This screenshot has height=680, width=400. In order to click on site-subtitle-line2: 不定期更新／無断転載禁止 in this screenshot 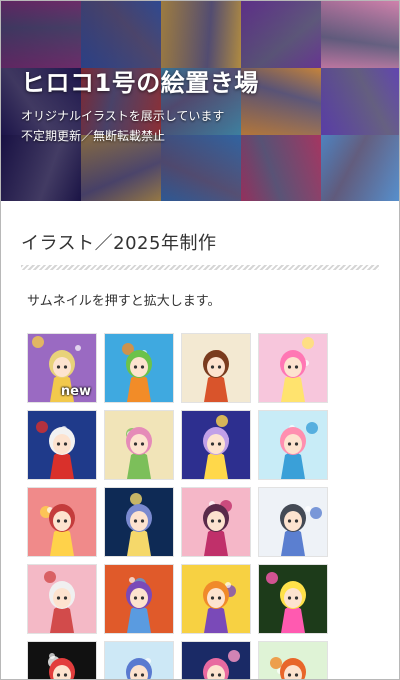, I will do `click(93, 136)`.